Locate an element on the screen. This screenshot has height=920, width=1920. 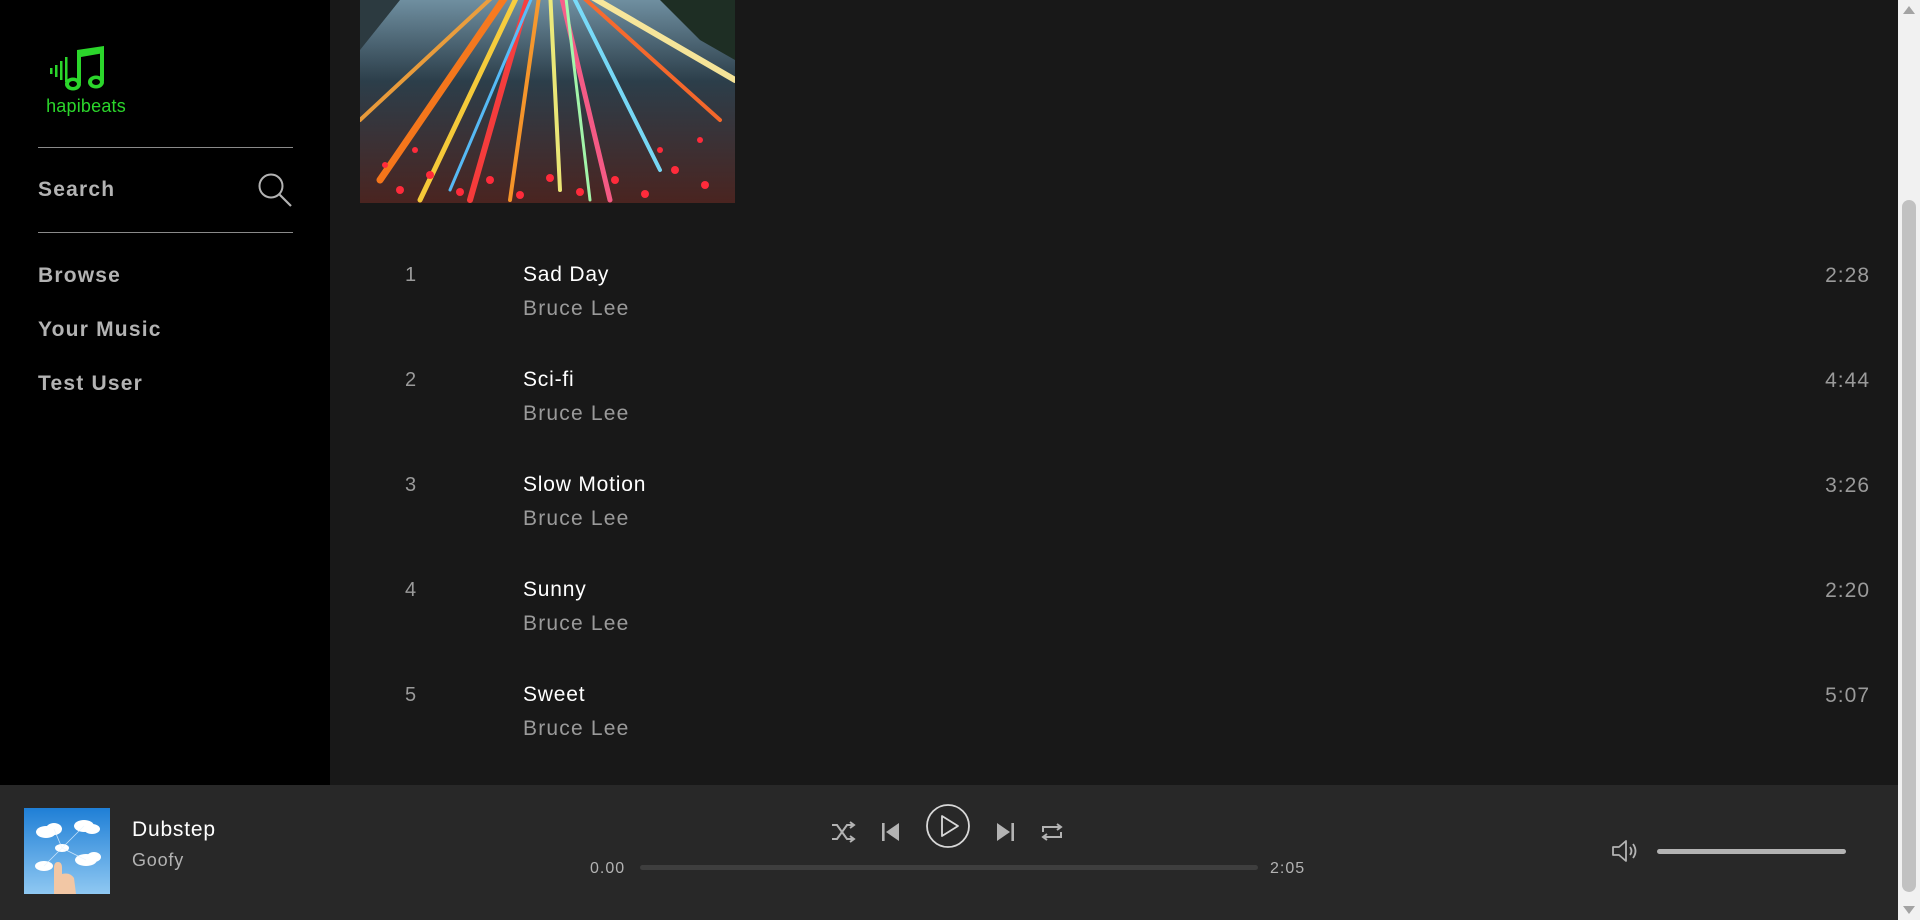
track-number: 3 is located at coordinates (411, 485).